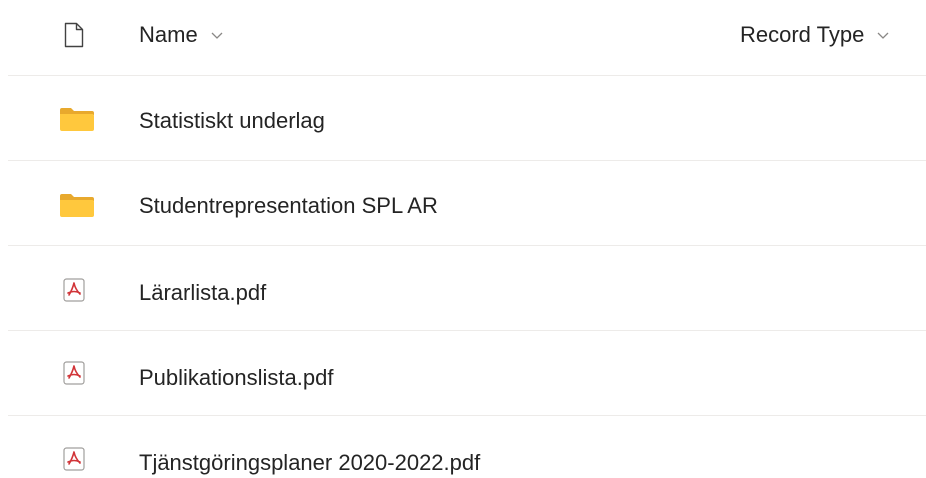 The height and width of the screenshot is (478, 926). Describe the element at coordinates (202, 293) in the screenshot. I see `list-item-name: Lärarlista.pdf` at that location.